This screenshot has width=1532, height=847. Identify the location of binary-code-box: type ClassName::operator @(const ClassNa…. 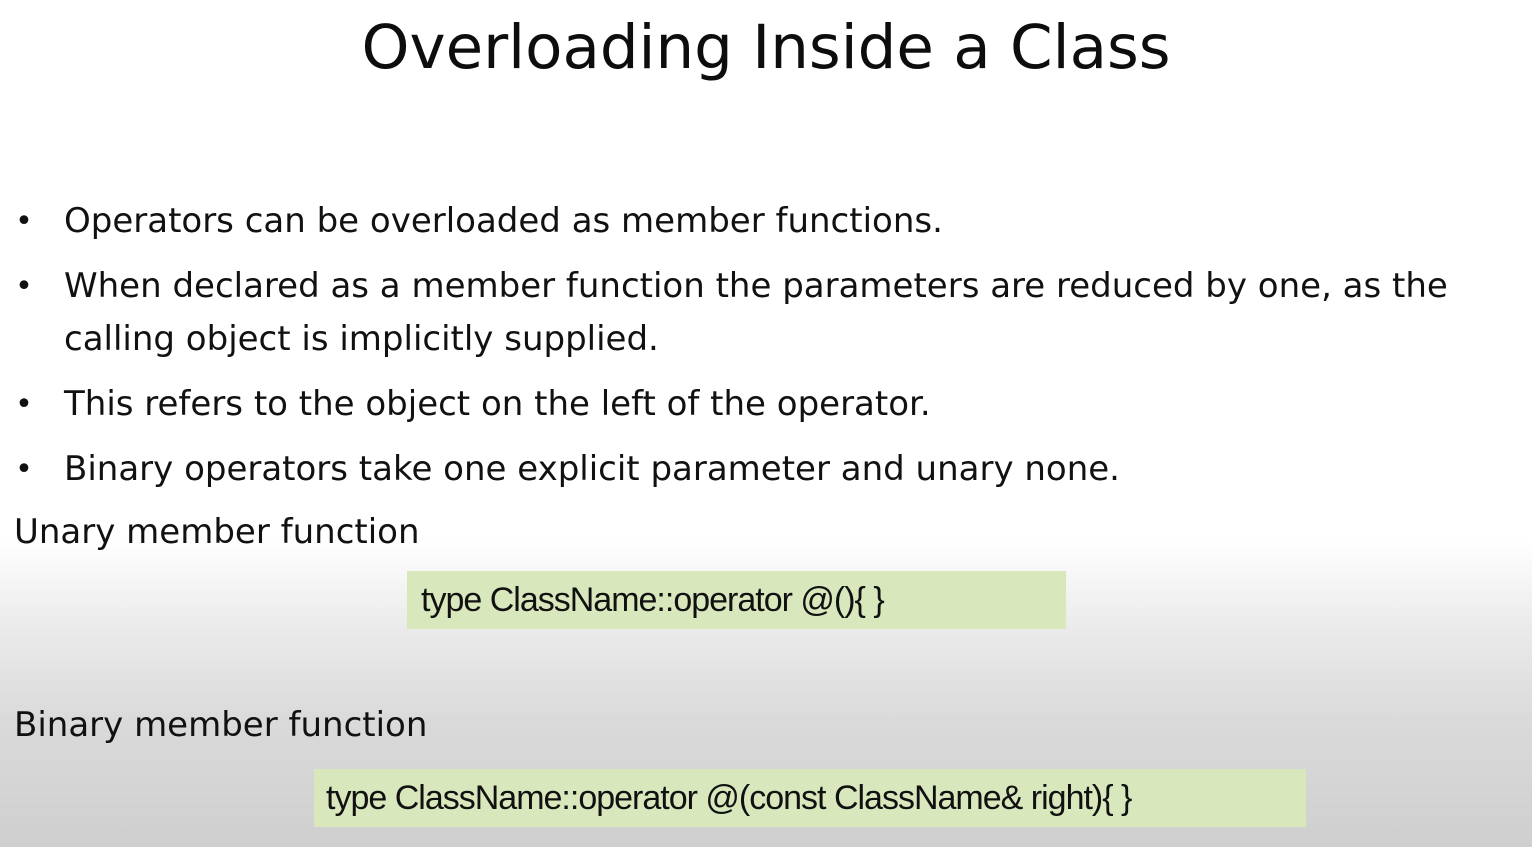
(810, 798).